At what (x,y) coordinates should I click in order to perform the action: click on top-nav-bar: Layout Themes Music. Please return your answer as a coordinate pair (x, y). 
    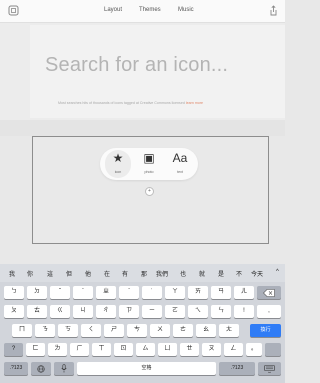
    Looking at the image, I should click on (142, 11).